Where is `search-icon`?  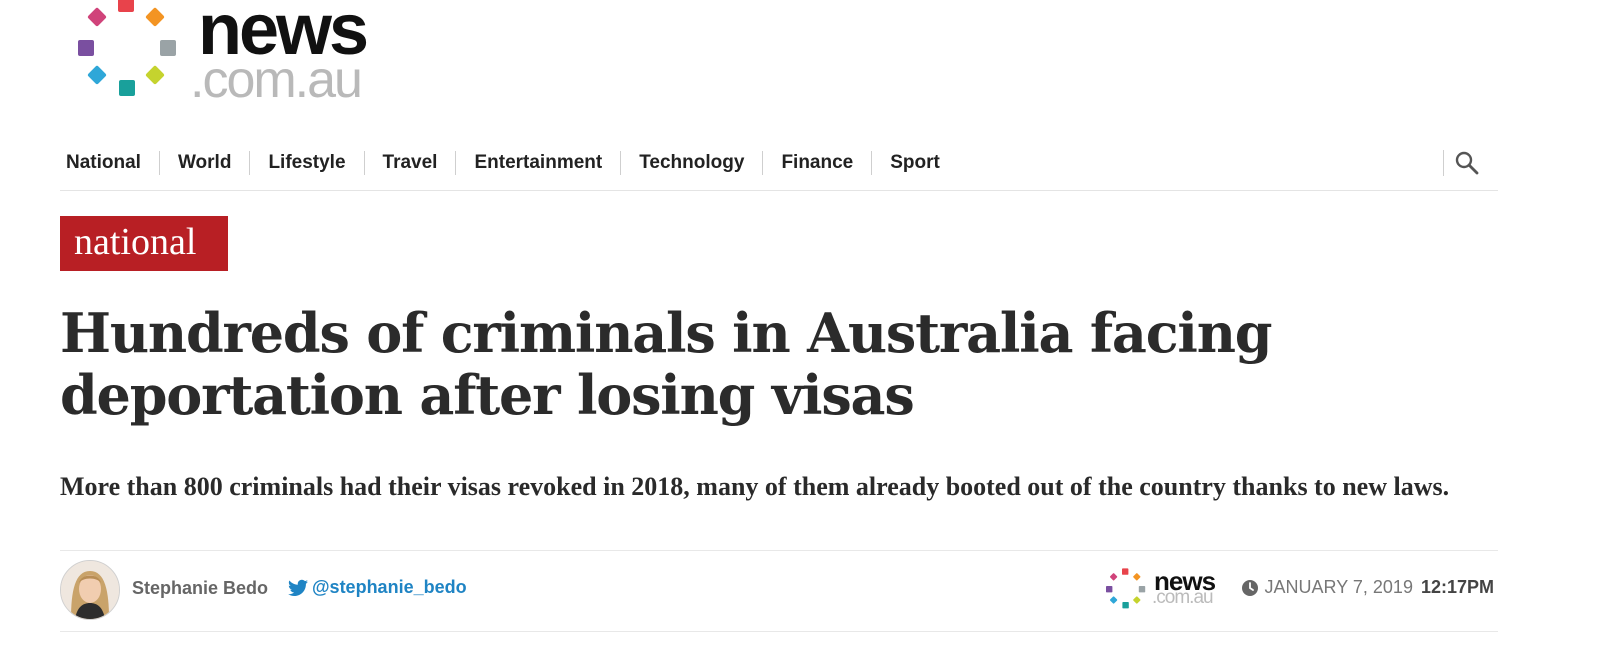 search-icon is located at coordinates (1467, 163).